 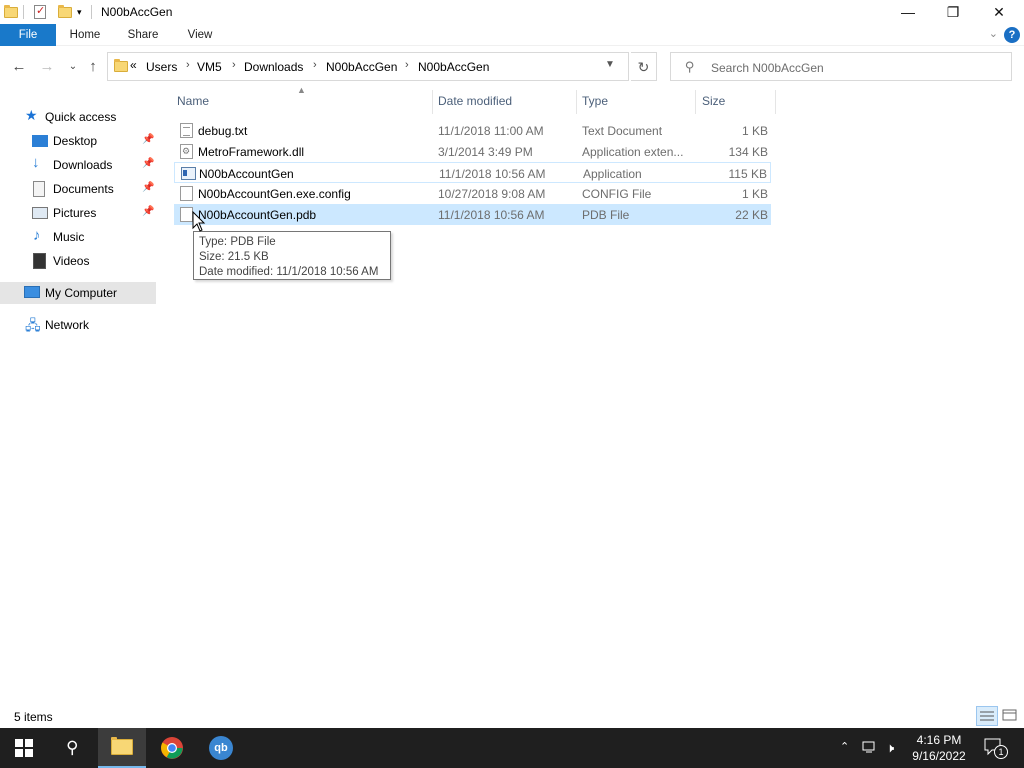 I want to click on taskbar-chrome, so click(x=172, y=748).